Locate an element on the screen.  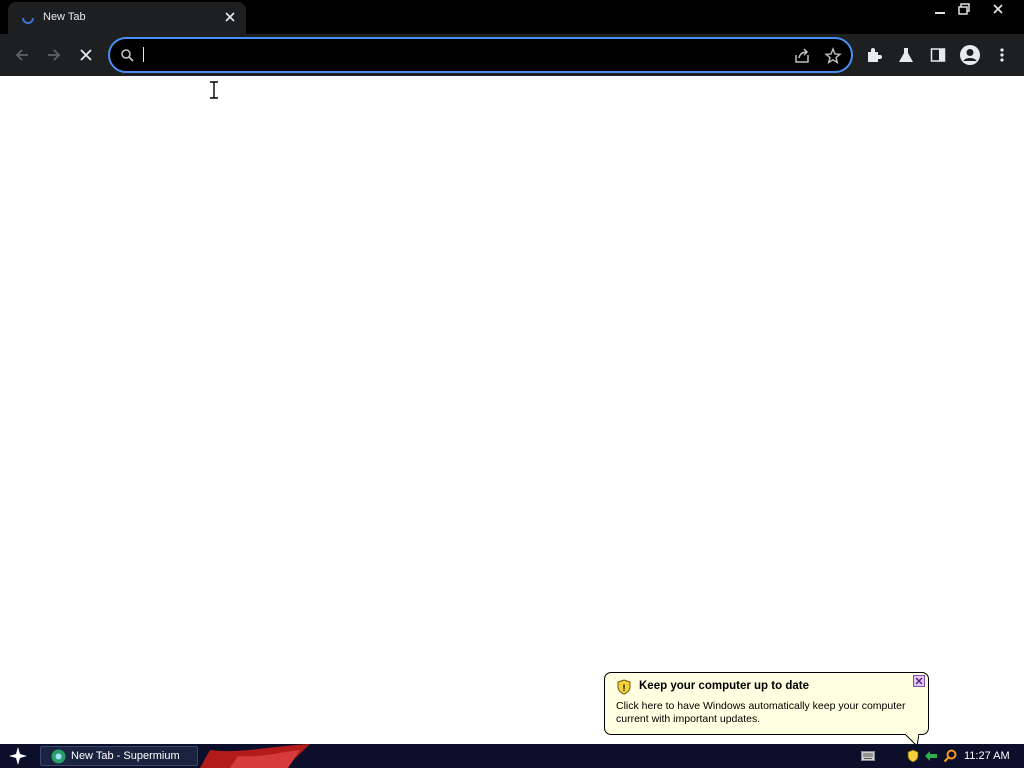
side-panel-icon is located at coordinates (938, 55).